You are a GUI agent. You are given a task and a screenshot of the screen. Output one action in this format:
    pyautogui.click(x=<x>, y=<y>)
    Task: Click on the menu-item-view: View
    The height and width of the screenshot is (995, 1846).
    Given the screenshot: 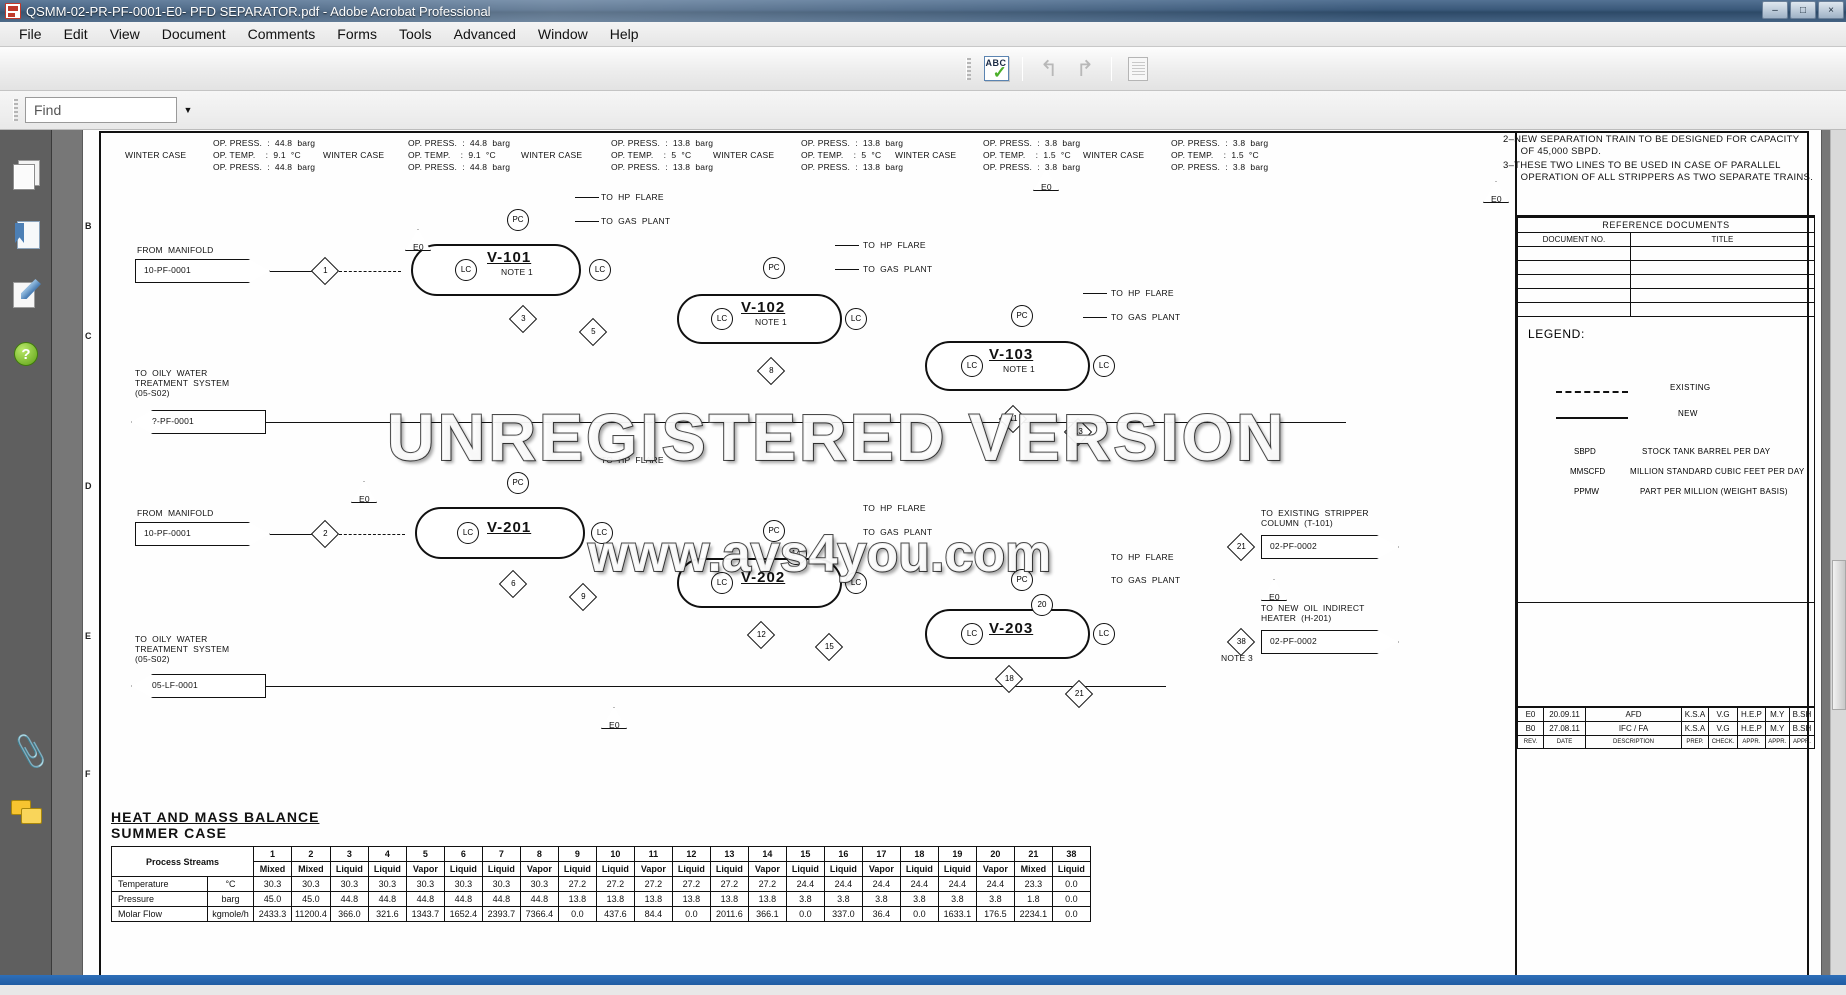 What is the action you would take?
    pyautogui.click(x=125, y=34)
    